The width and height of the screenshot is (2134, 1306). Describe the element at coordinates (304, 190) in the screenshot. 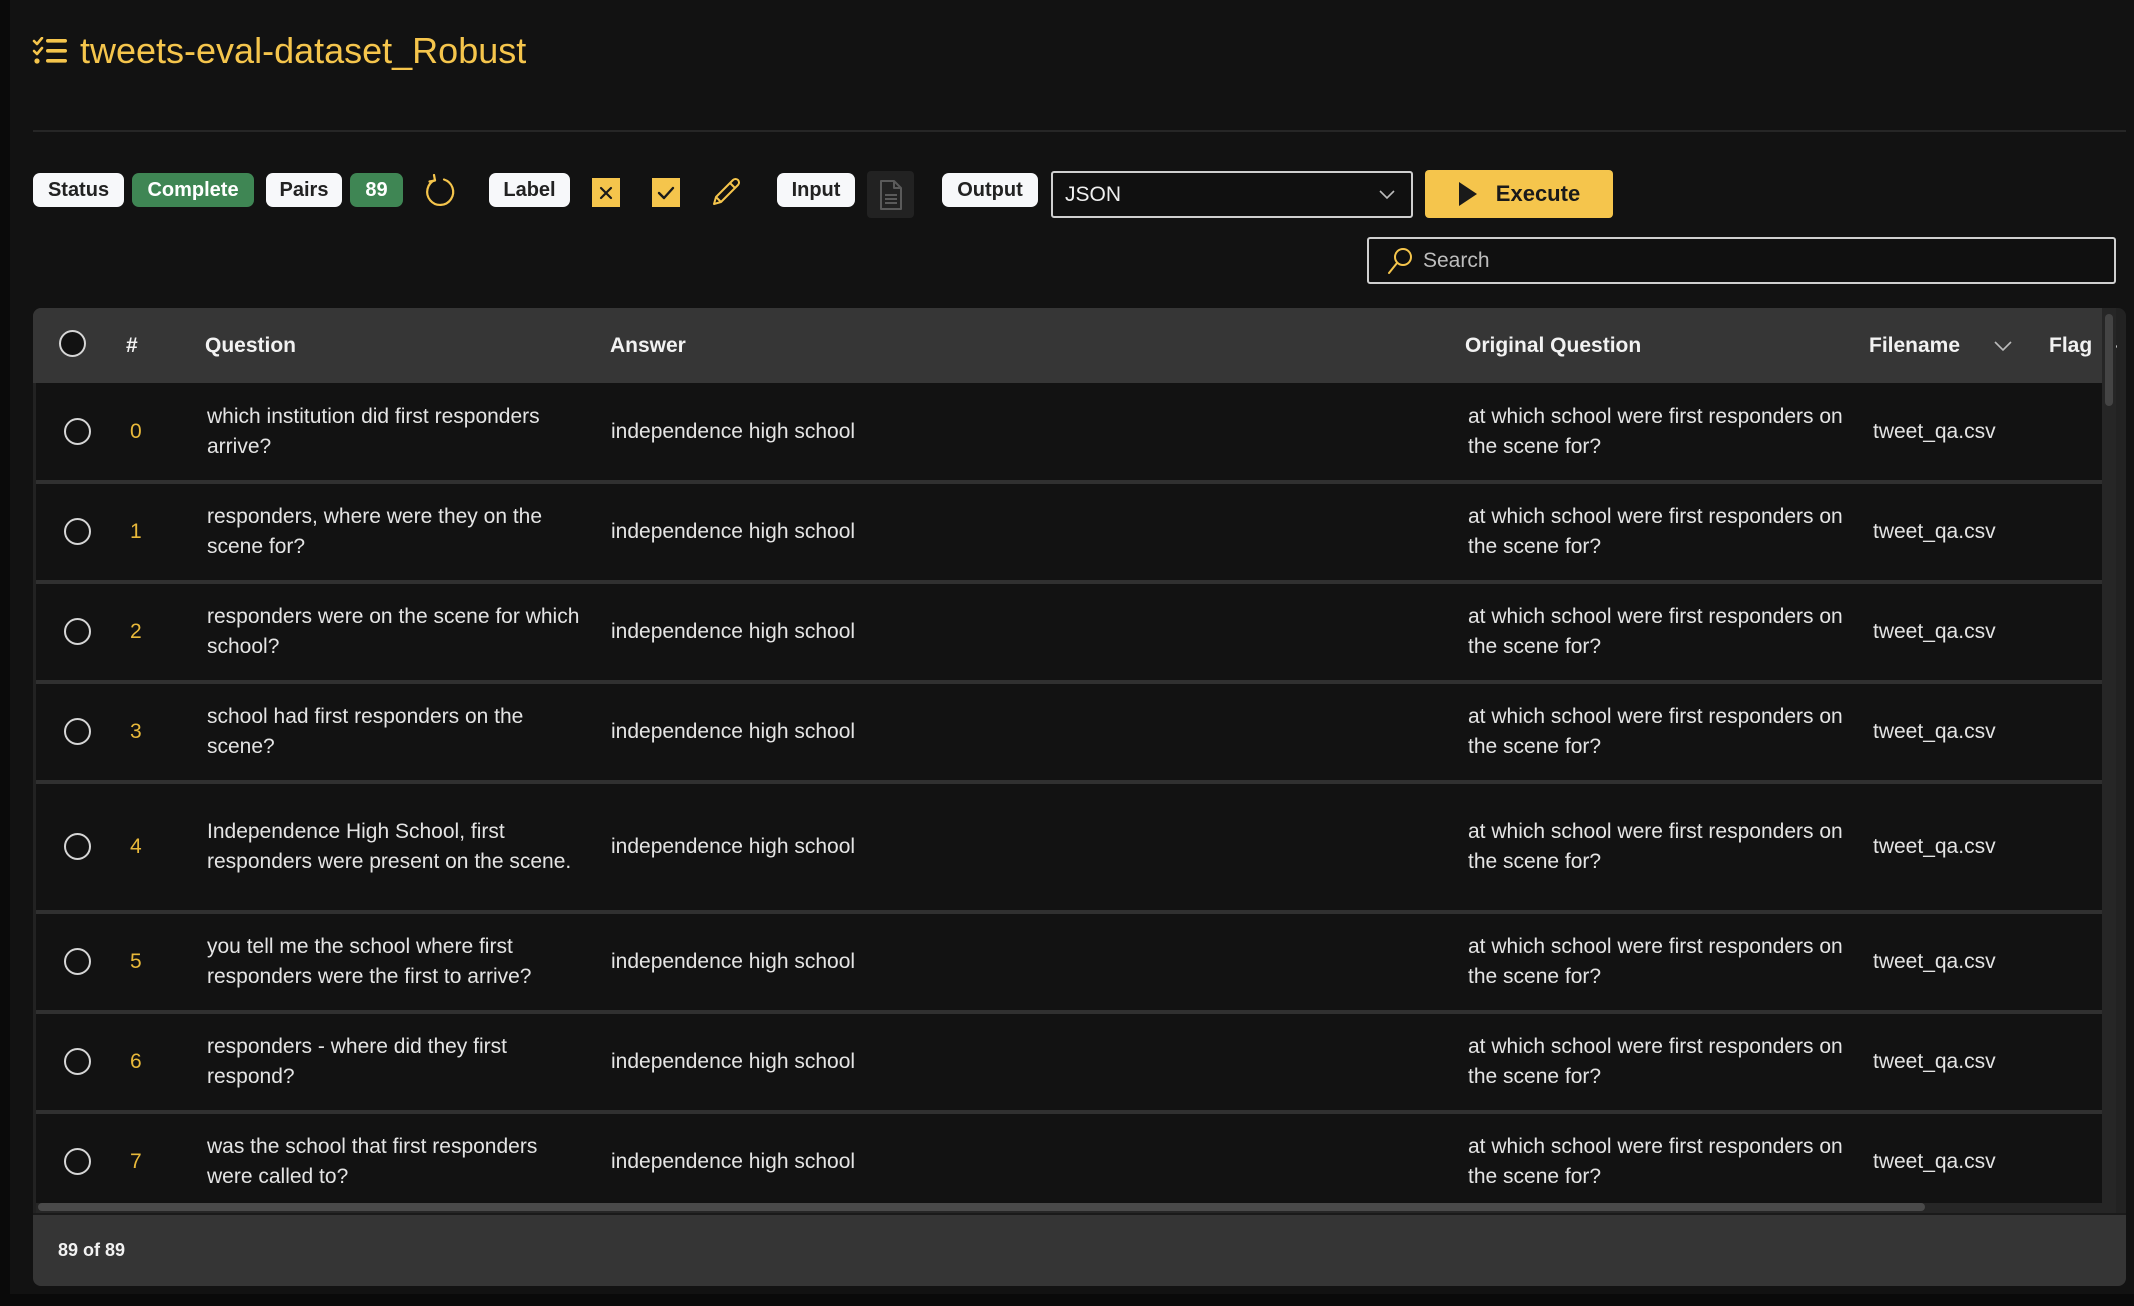

I see `pairs-label: Pairs` at that location.